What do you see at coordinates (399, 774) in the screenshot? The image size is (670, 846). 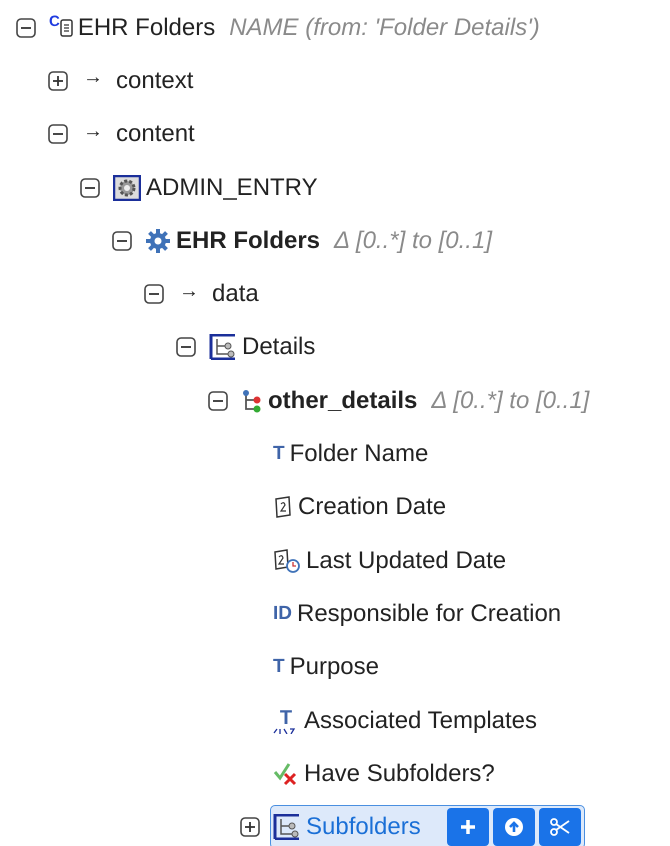 I see `node-label: Have Subfolders?` at bounding box center [399, 774].